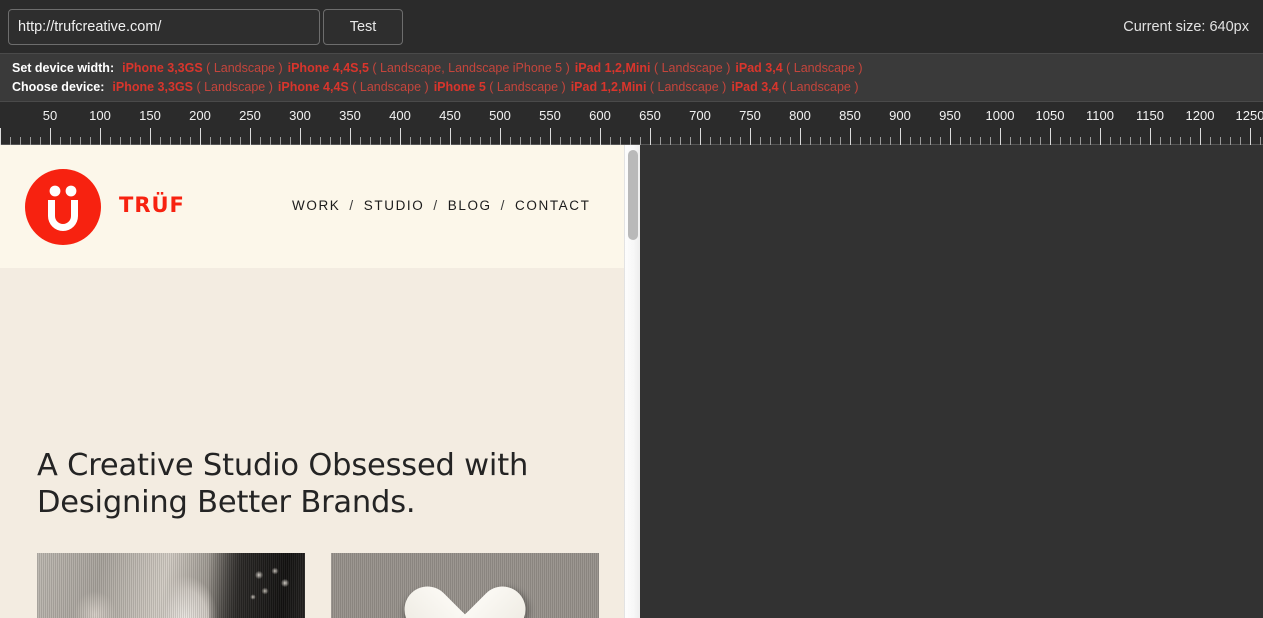 The image size is (1263, 618). I want to click on nav-link-blog: BLOG, so click(470, 205).